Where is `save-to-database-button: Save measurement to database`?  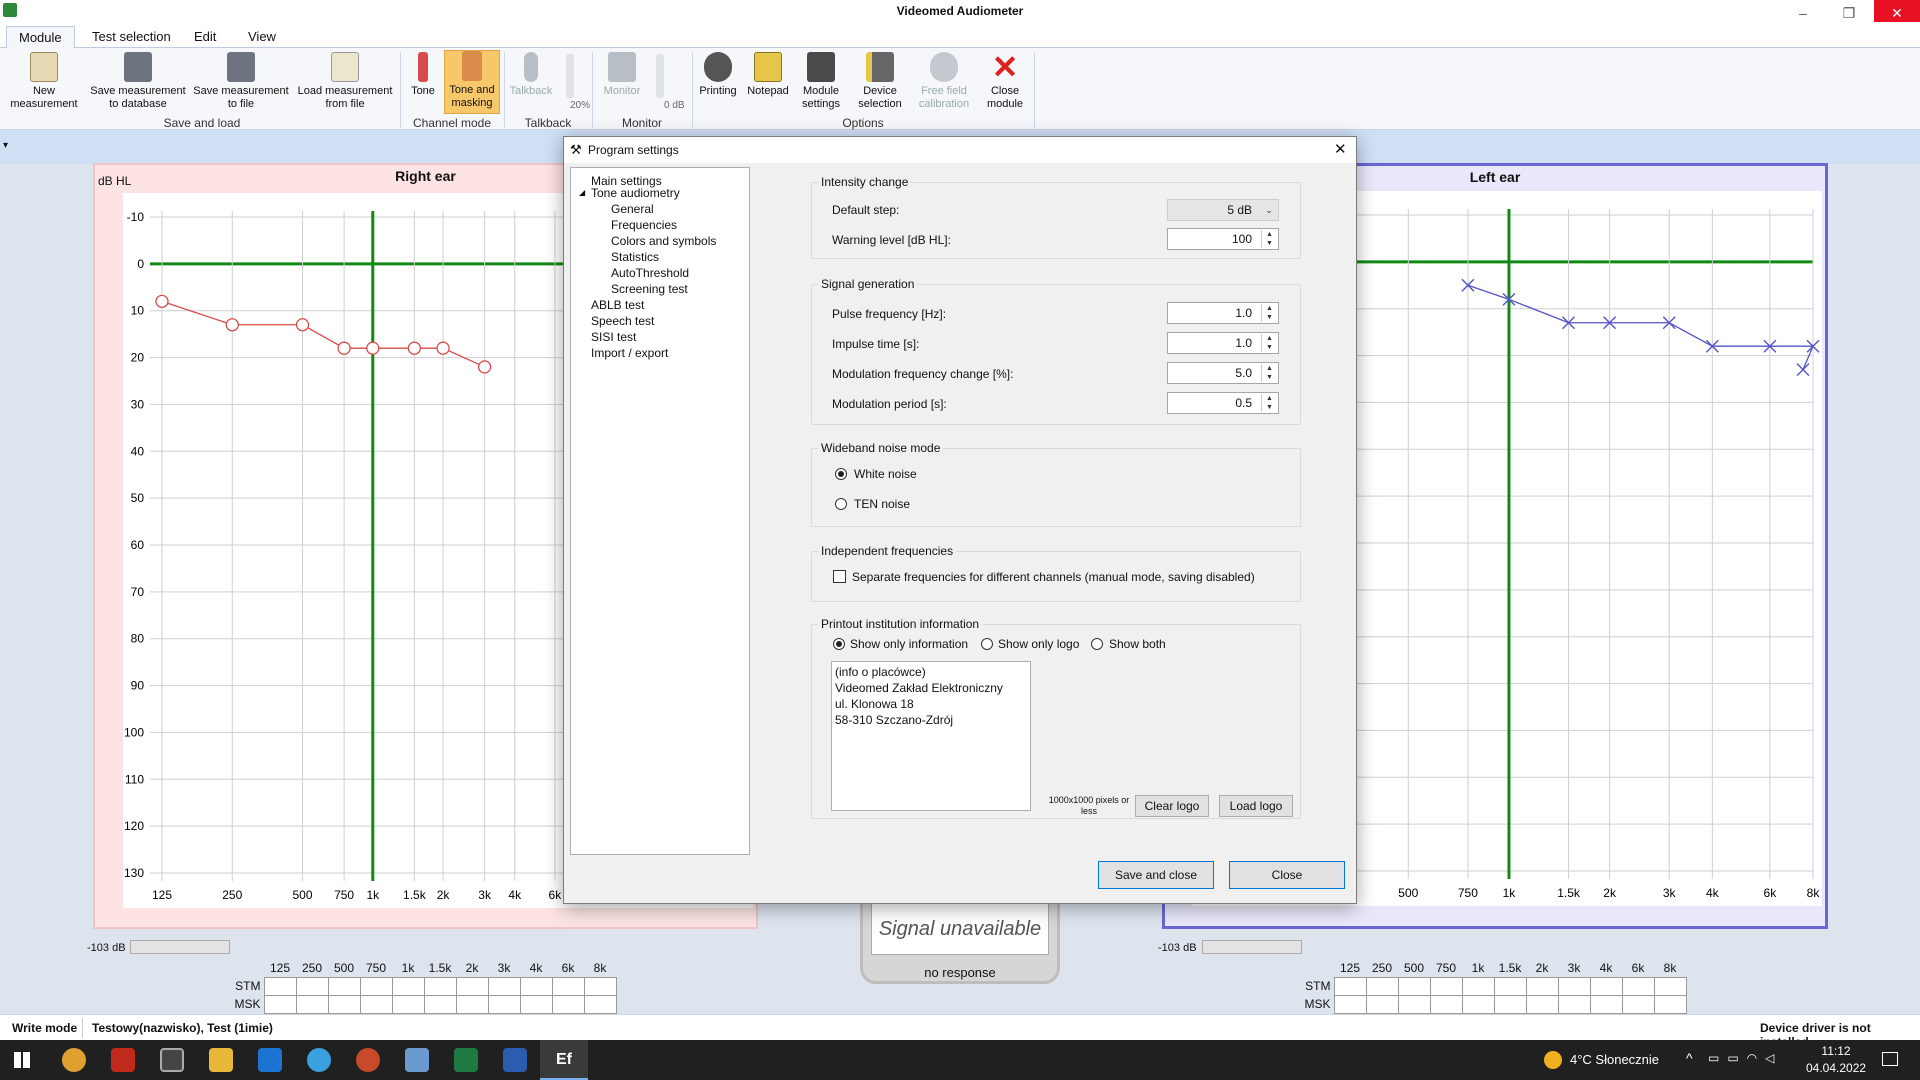 save-to-database-button: Save measurement to database is located at coordinates (138, 81).